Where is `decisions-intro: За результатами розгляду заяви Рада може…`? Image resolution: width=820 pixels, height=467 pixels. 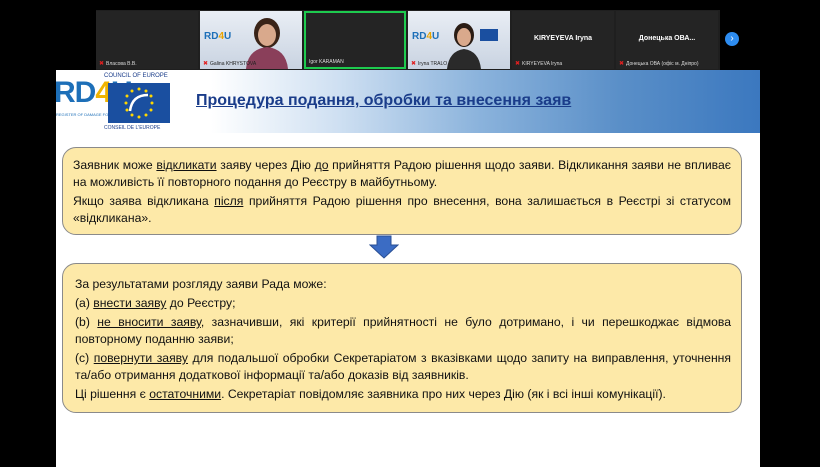 decisions-intro: За результатами розгляду заяви Рада може… is located at coordinates (201, 284).